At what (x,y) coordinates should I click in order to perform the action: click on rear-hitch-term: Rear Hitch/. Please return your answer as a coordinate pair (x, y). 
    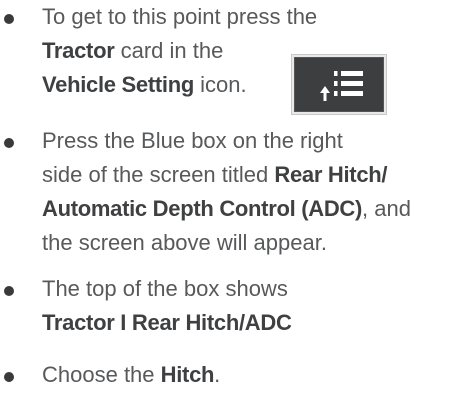
    Looking at the image, I should click on (331, 174).